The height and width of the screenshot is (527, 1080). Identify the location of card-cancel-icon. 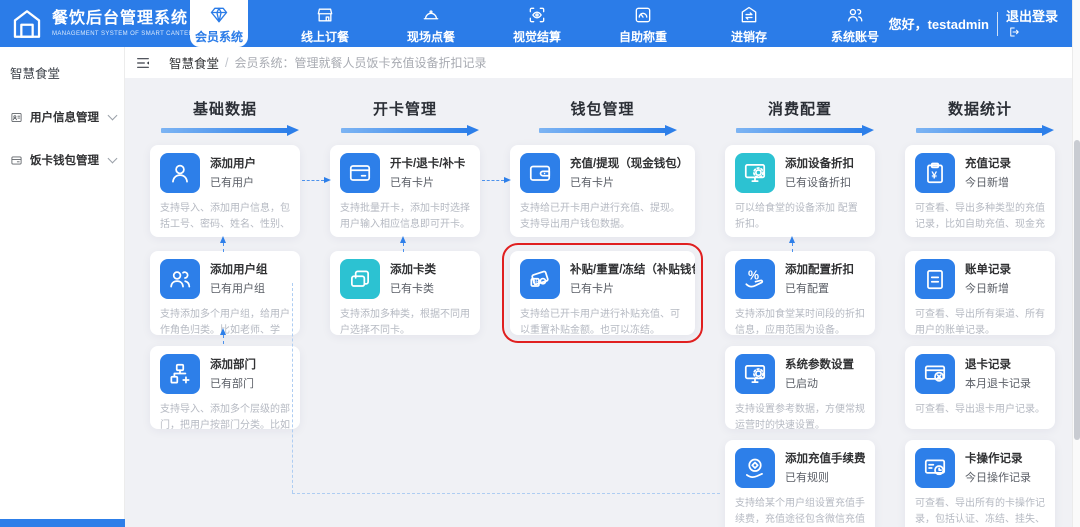
(935, 374).